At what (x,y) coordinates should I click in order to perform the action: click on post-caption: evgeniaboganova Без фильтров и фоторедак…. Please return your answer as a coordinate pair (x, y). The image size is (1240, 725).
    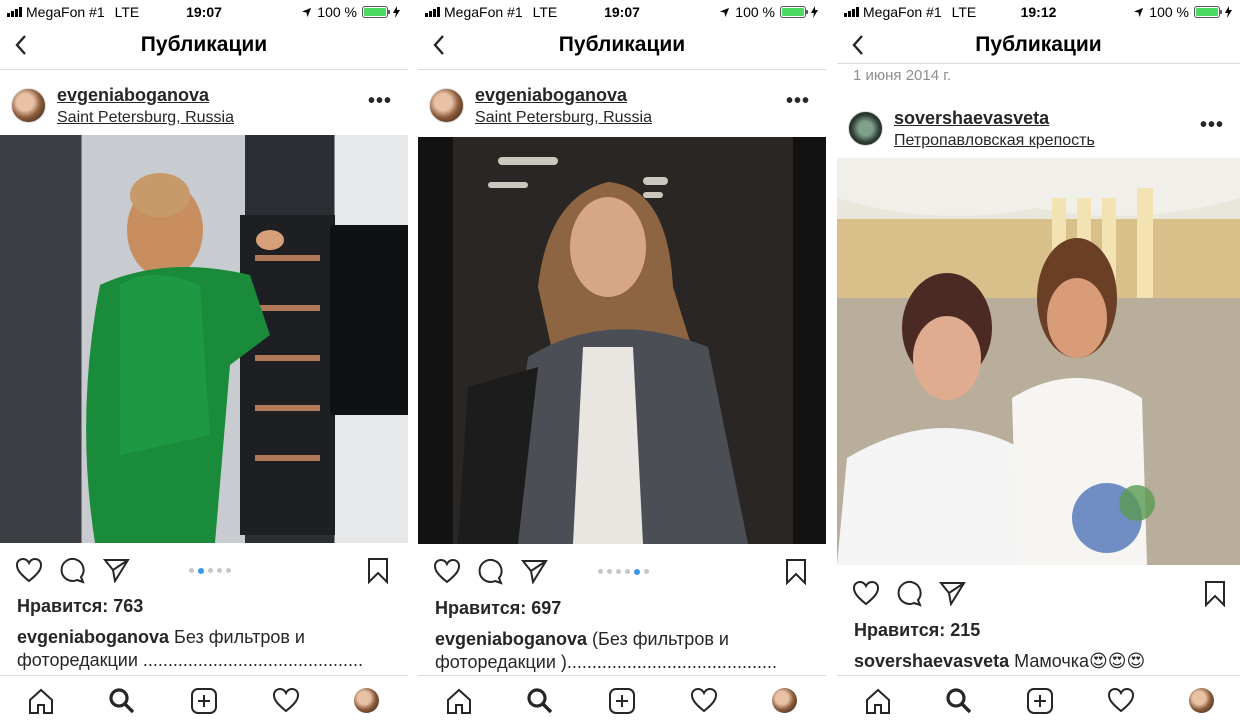
    Looking at the image, I should click on (206, 649).